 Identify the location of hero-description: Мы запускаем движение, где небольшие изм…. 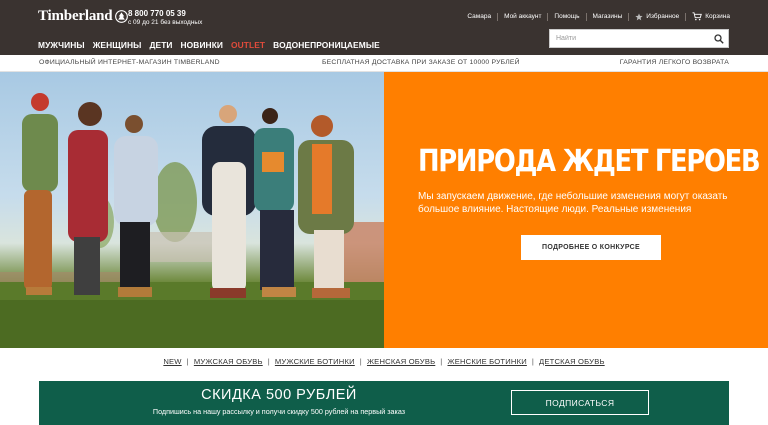
(573, 203).